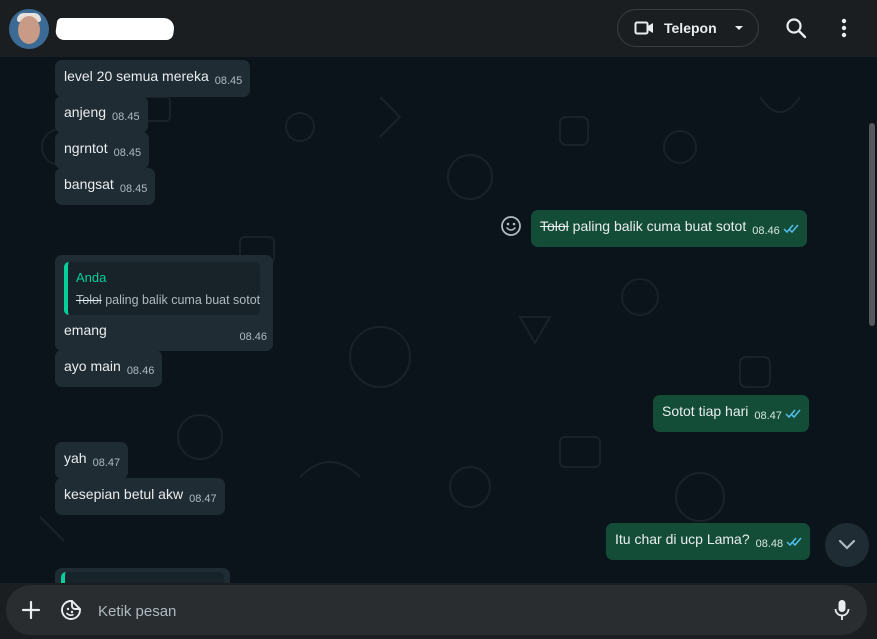 This screenshot has width=877, height=639. What do you see at coordinates (554, 226) in the screenshot?
I see `message-strike-text: Tolol` at bounding box center [554, 226].